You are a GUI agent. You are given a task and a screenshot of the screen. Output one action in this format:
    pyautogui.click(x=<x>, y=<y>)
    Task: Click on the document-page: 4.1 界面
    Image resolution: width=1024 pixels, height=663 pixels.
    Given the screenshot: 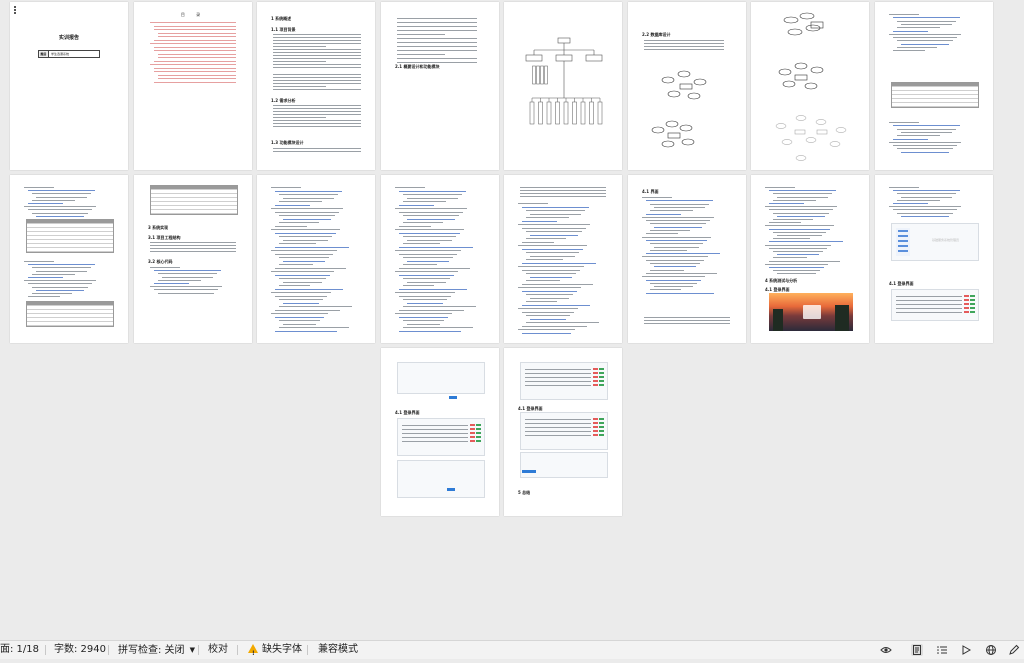 What is the action you would take?
    pyautogui.click(x=687, y=259)
    